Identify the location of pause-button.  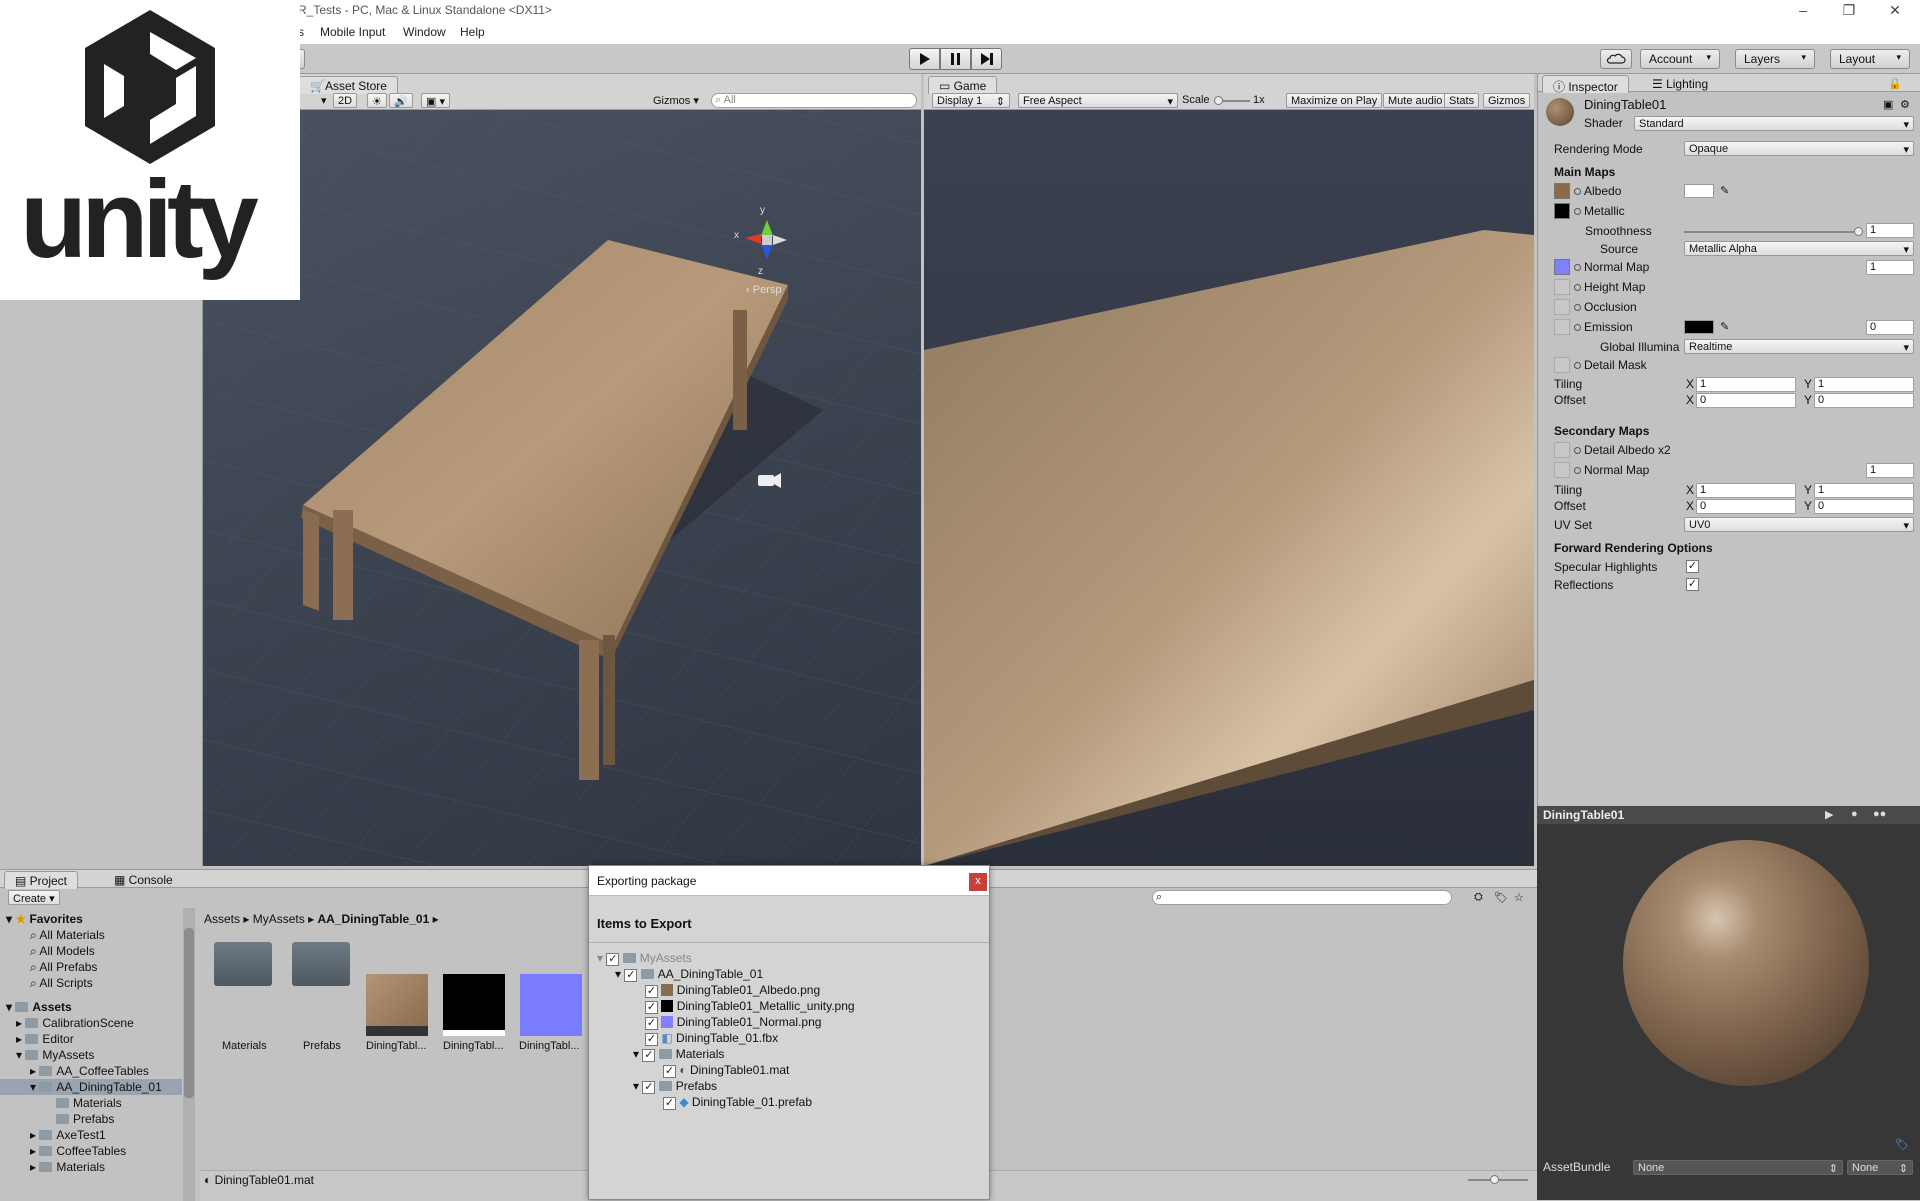
(955, 59).